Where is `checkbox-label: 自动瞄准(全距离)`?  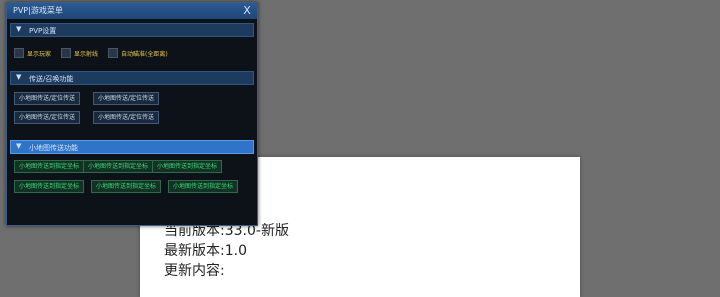 checkbox-label: 自动瞄准(全距离) is located at coordinates (144, 54).